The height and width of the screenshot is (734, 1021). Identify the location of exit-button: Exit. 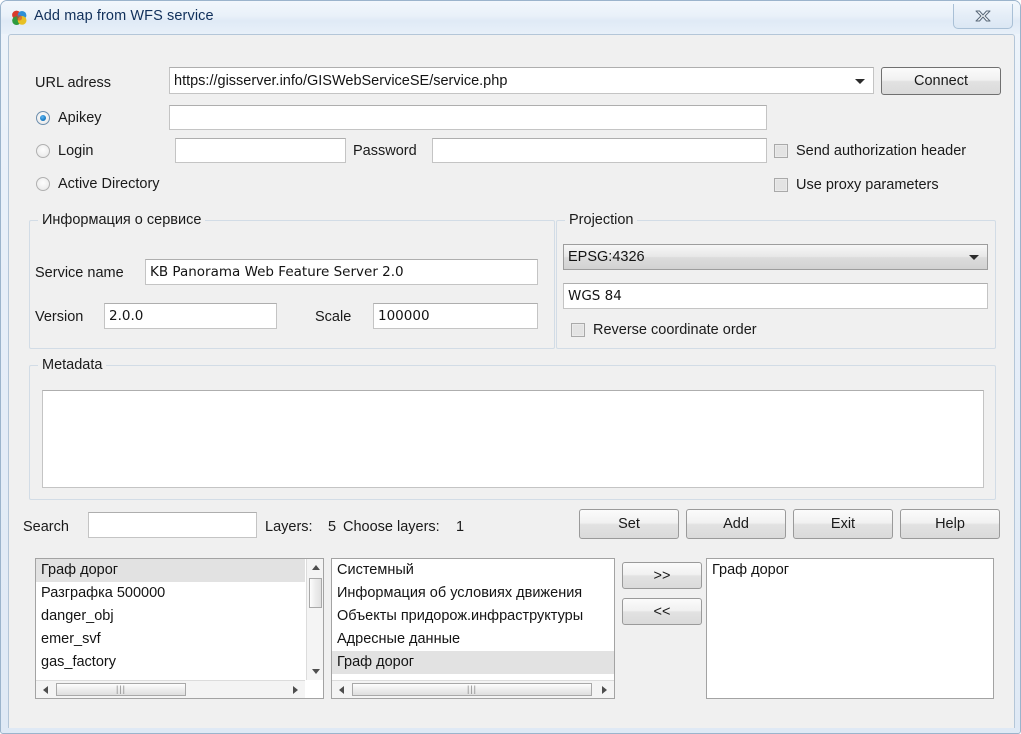
(843, 524).